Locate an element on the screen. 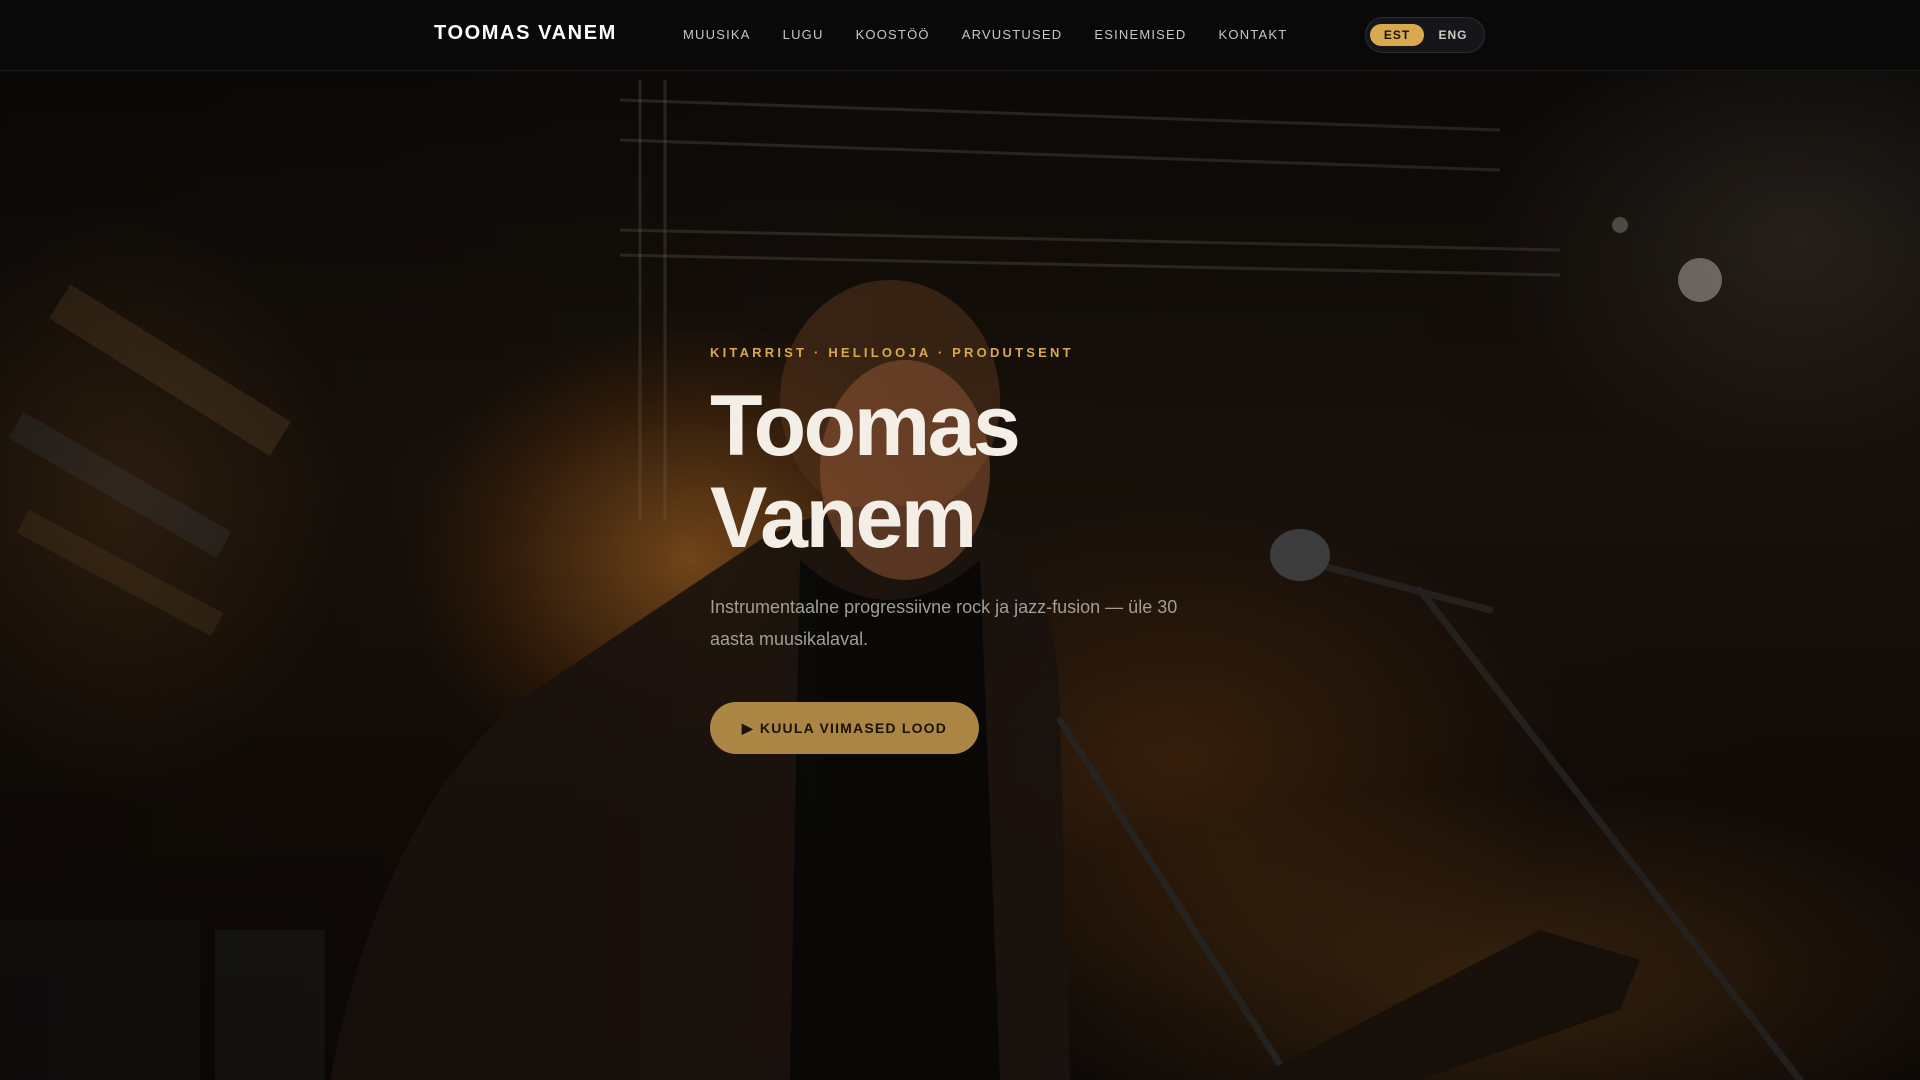 This screenshot has width=1920, height=1080. listen-latest-tracks-button: ▶ KUULA VIIMASED LOOD is located at coordinates (844, 728).